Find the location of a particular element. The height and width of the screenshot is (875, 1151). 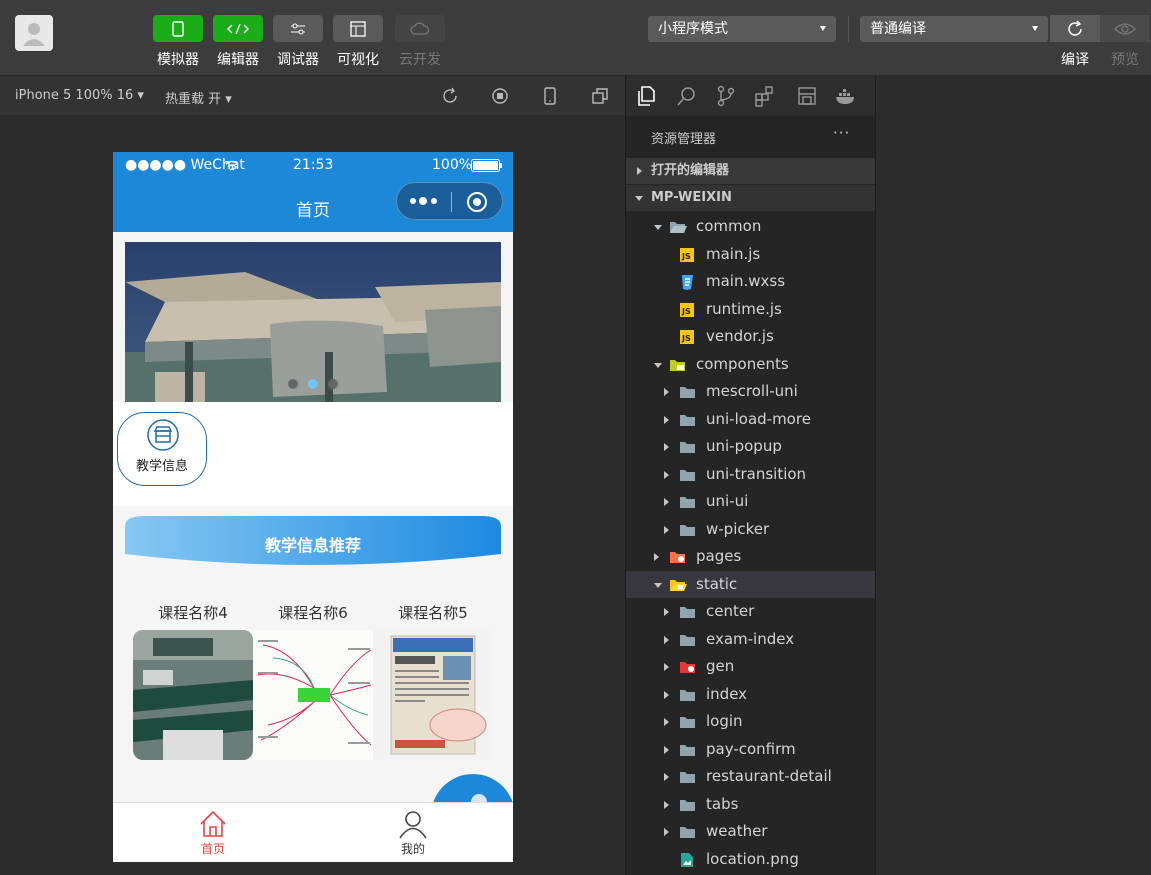

storage-icon is located at coordinates (807, 96).